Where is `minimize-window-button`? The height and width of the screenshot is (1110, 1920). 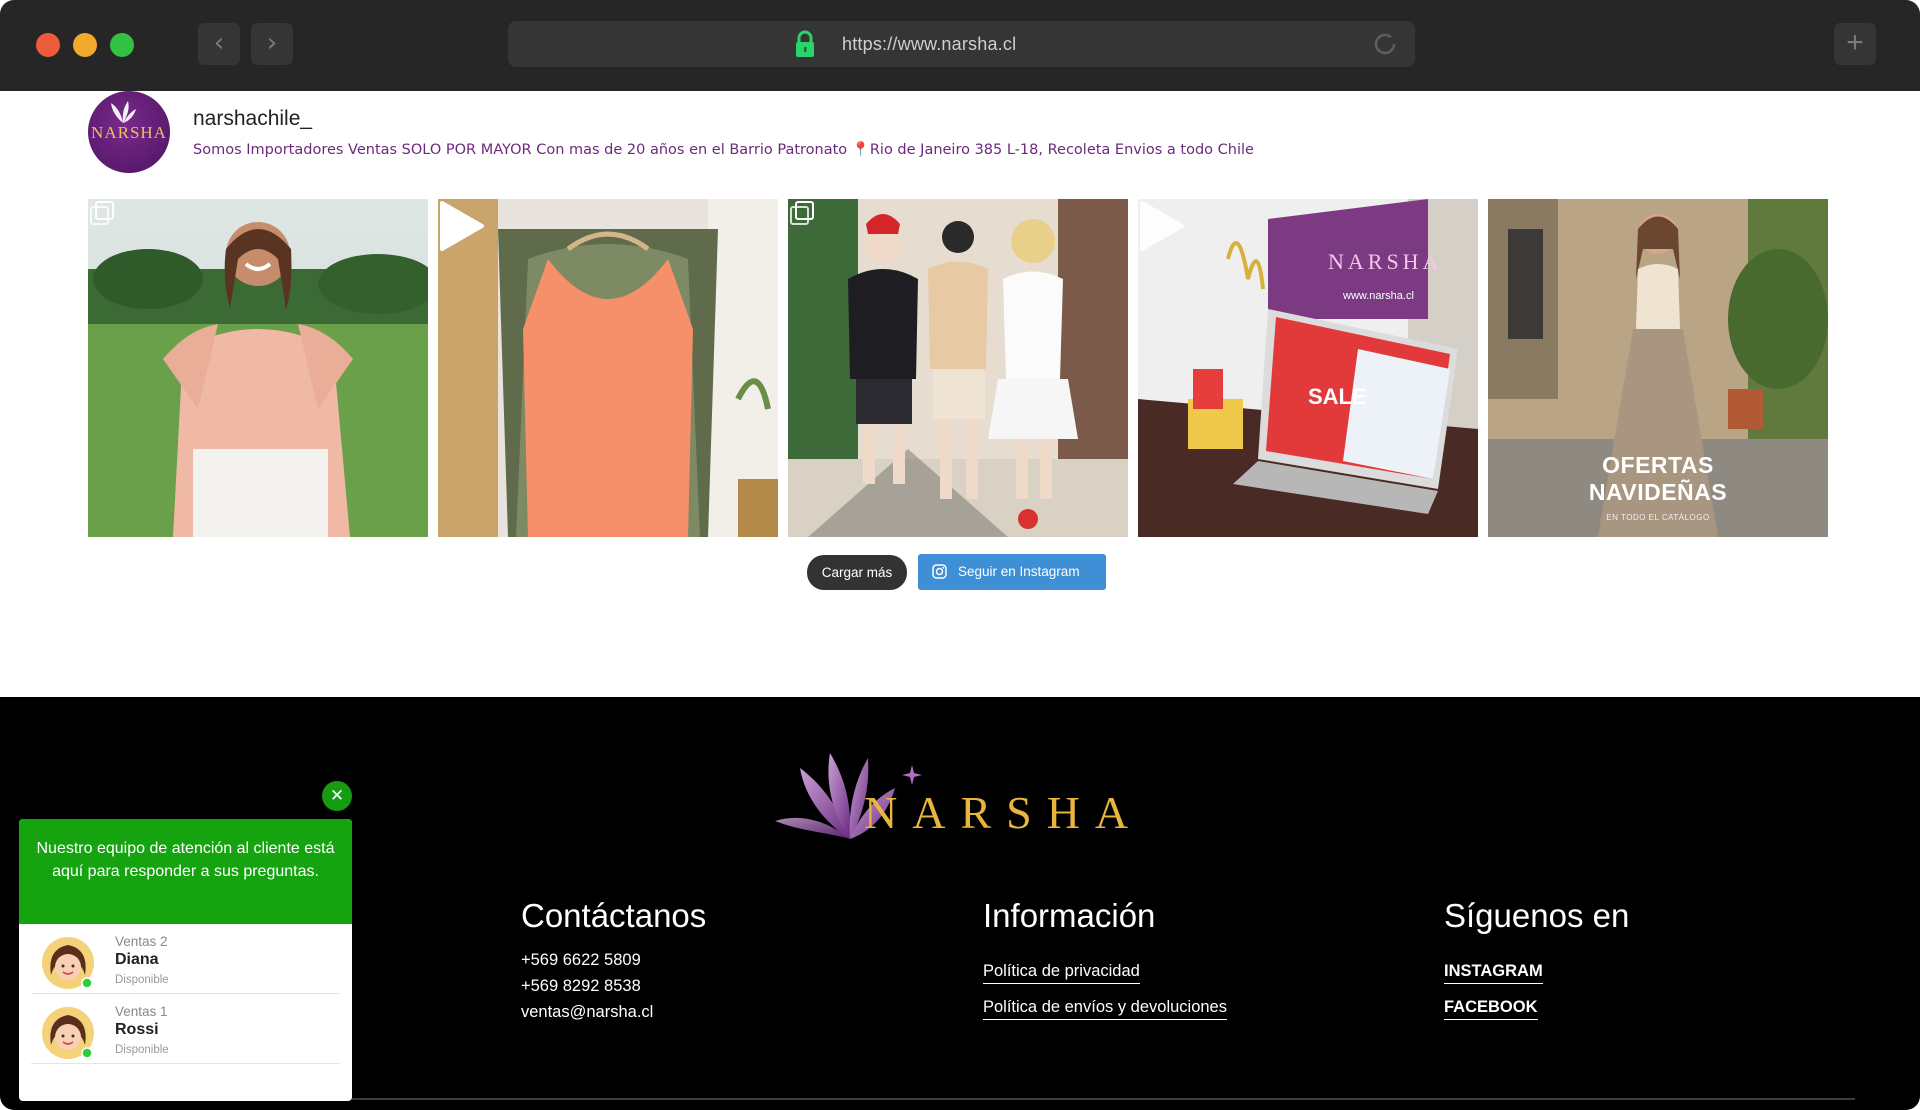
minimize-window-button is located at coordinates (85, 45).